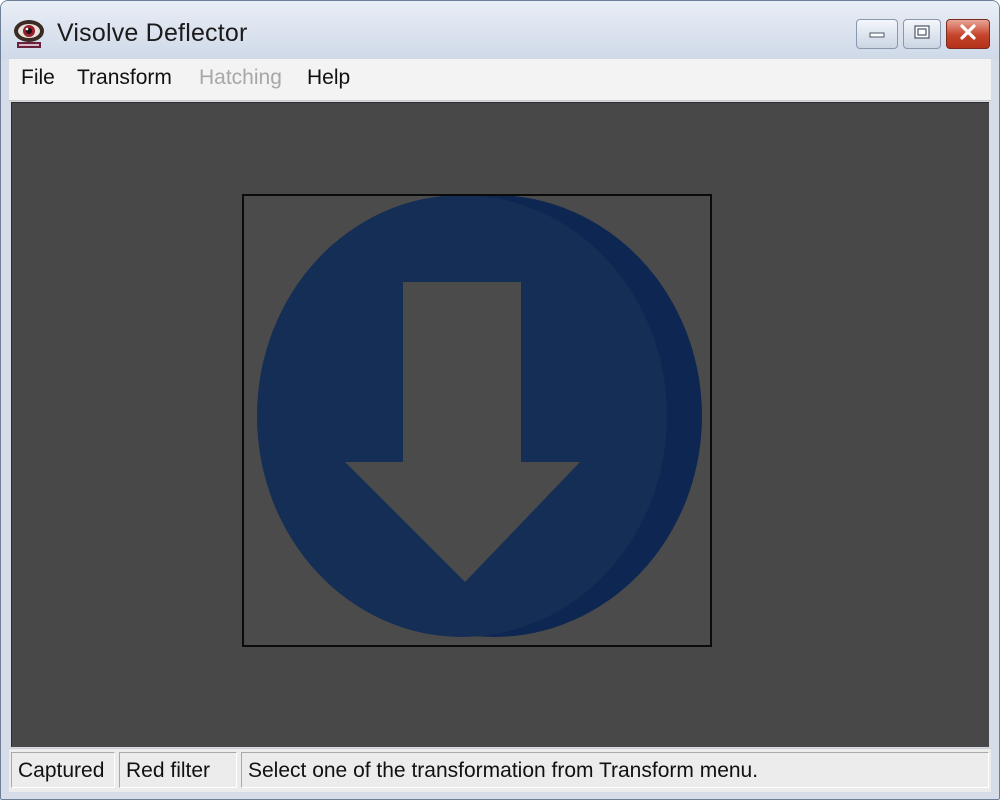  I want to click on minimize-icon, so click(877, 34).